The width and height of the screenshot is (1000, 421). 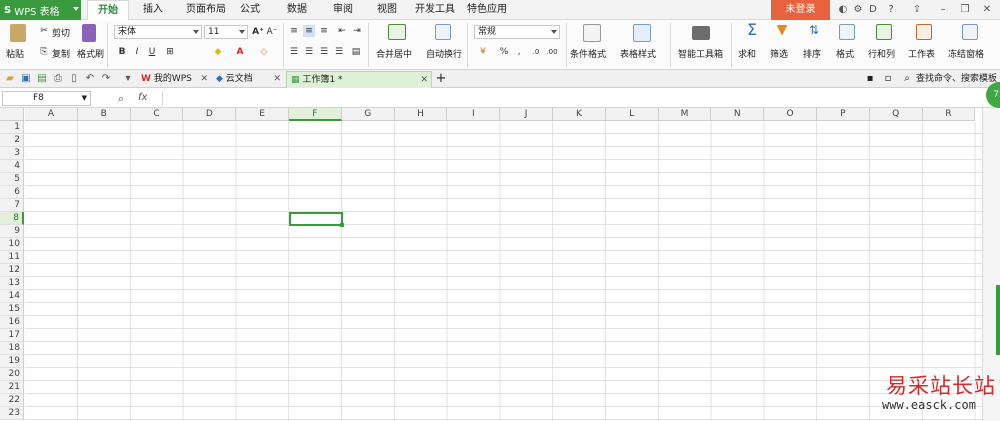 I want to click on row-header-23: 23, so click(x=12, y=413).